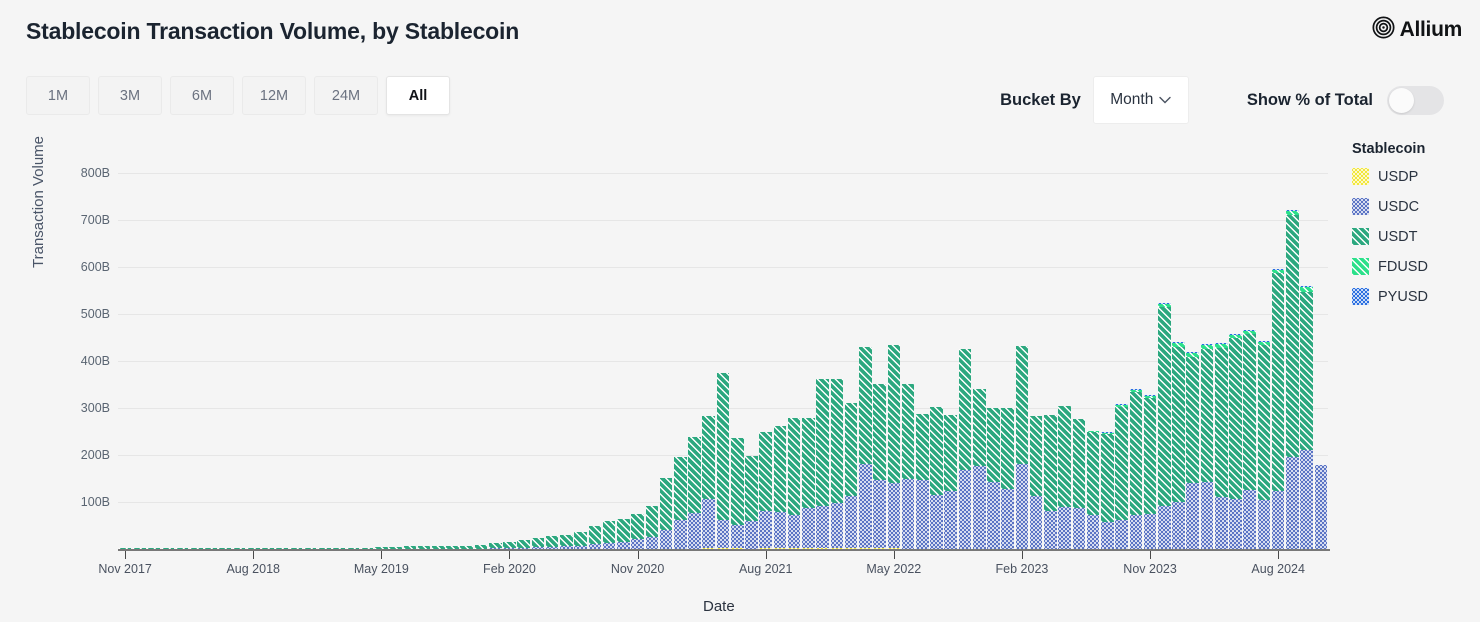 This screenshot has height=622, width=1480. I want to click on bar-jul-2021, so click(751, 502).